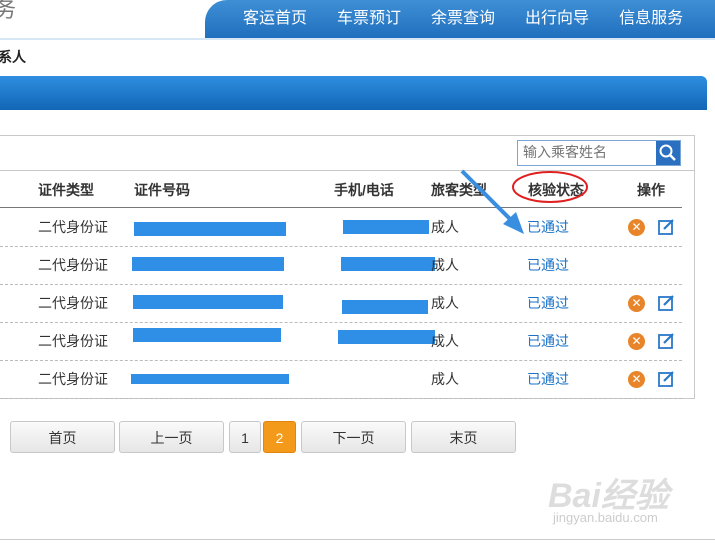 This screenshot has width=715, height=545. What do you see at coordinates (13, 57) in the screenshot?
I see `section-title: 系人` at bounding box center [13, 57].